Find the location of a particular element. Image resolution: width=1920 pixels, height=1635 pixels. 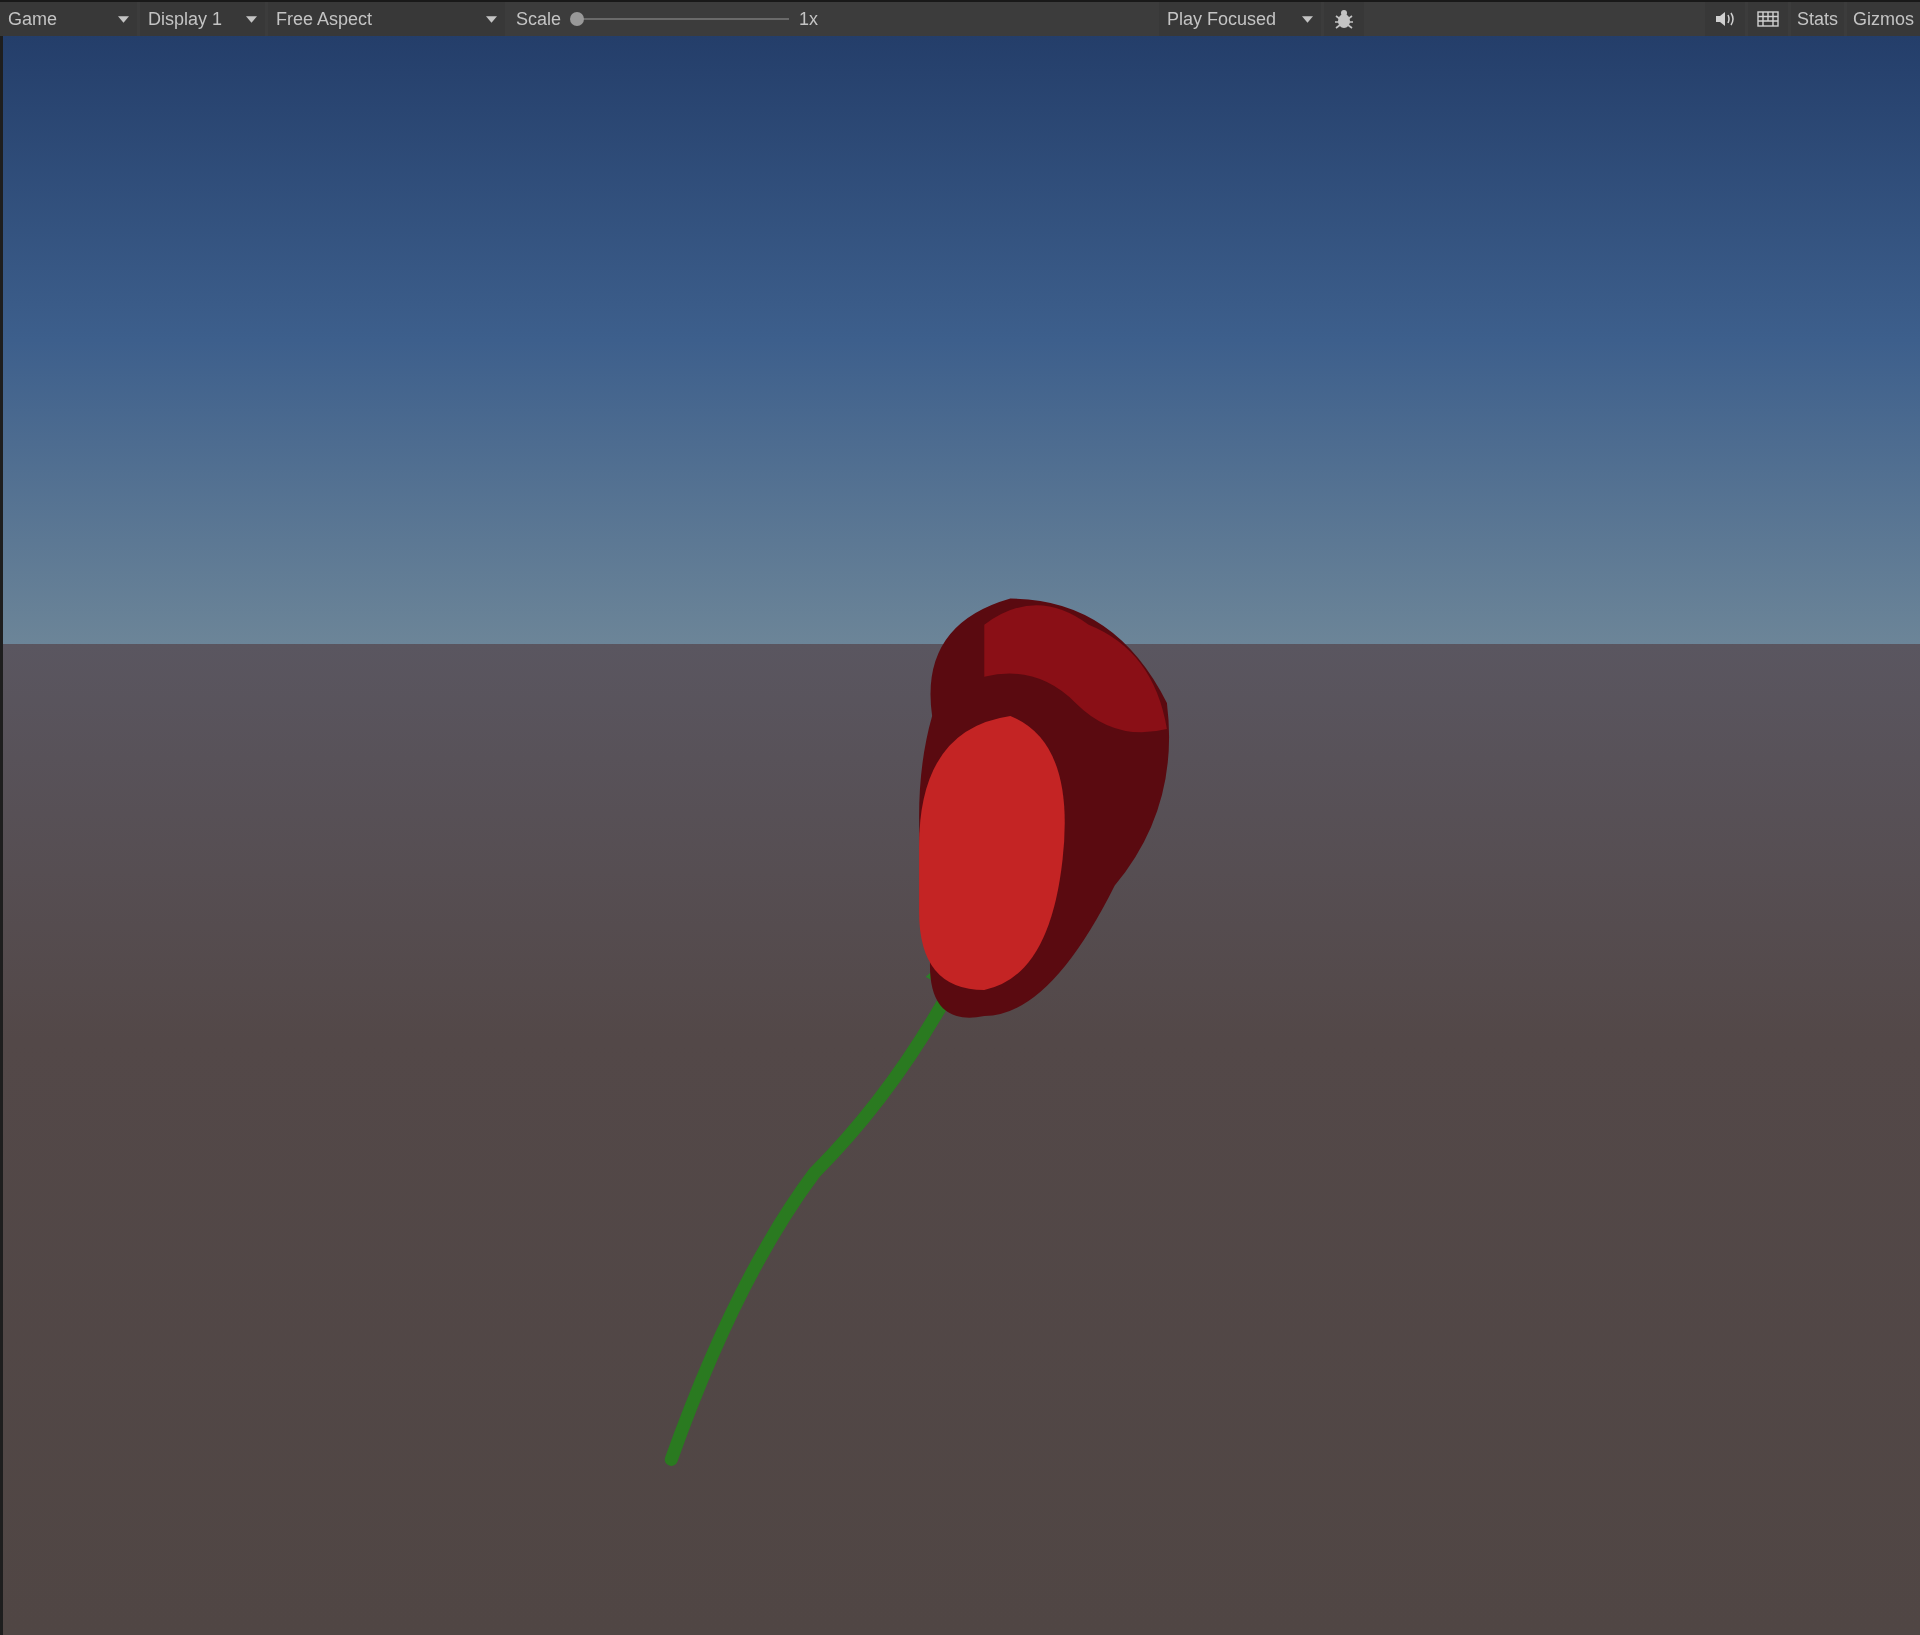

slider-thumb is located at coordinates (577, 19).